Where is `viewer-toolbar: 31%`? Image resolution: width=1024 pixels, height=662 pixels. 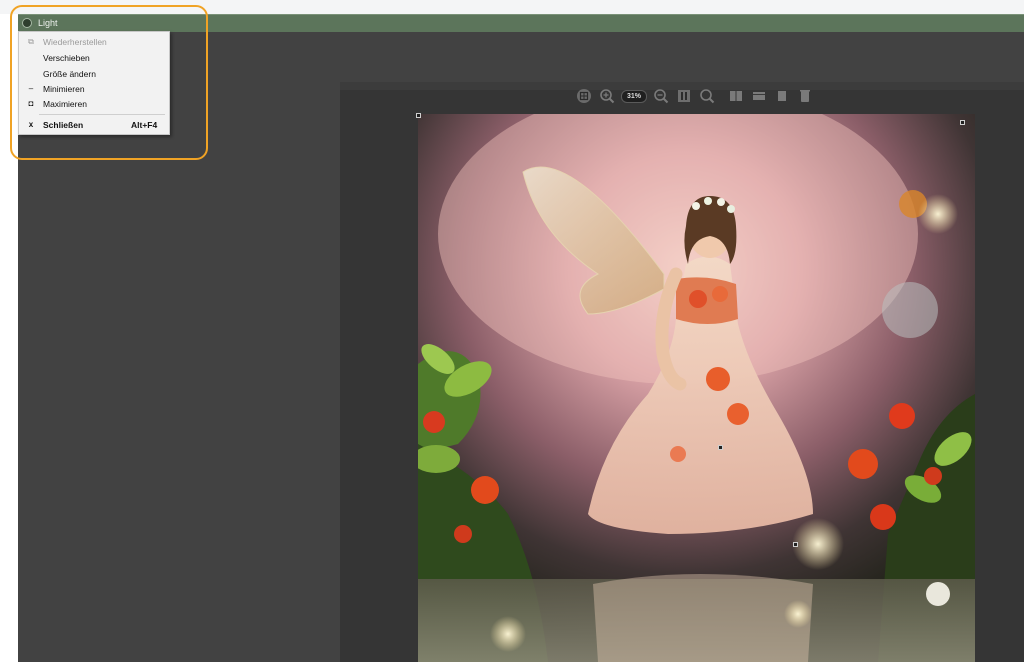 viewer-toolbar: 31% is located at coordinates (694, 96).